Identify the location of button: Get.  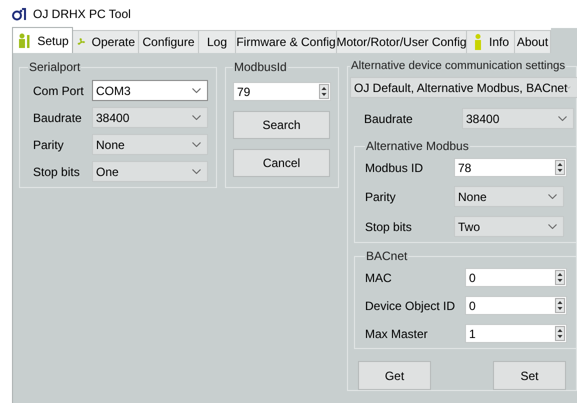
(394, 375).